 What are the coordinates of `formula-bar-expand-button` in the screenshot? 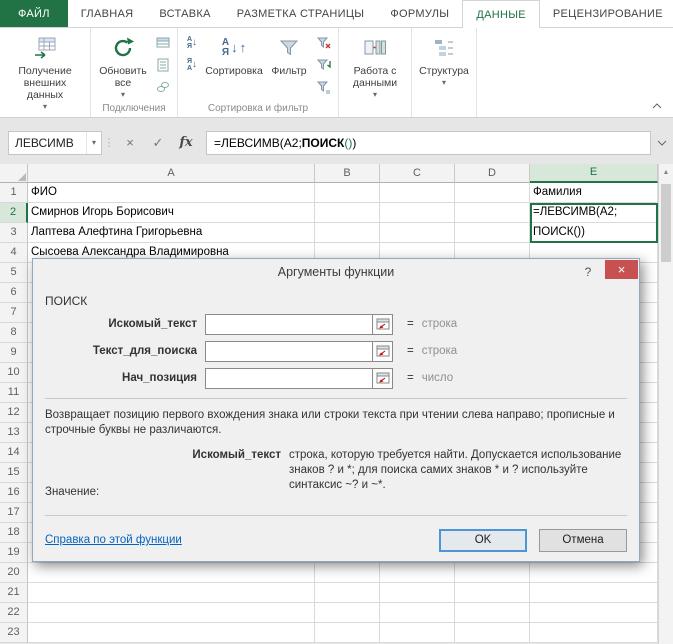 It's located at (662, 143).